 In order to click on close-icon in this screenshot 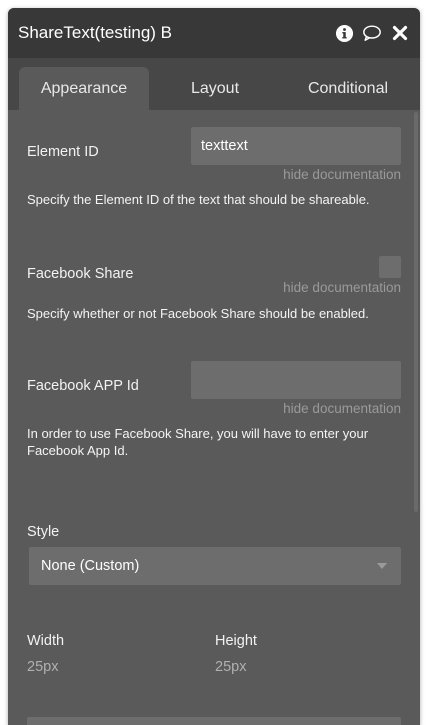, I will do `click(400, 33)`.